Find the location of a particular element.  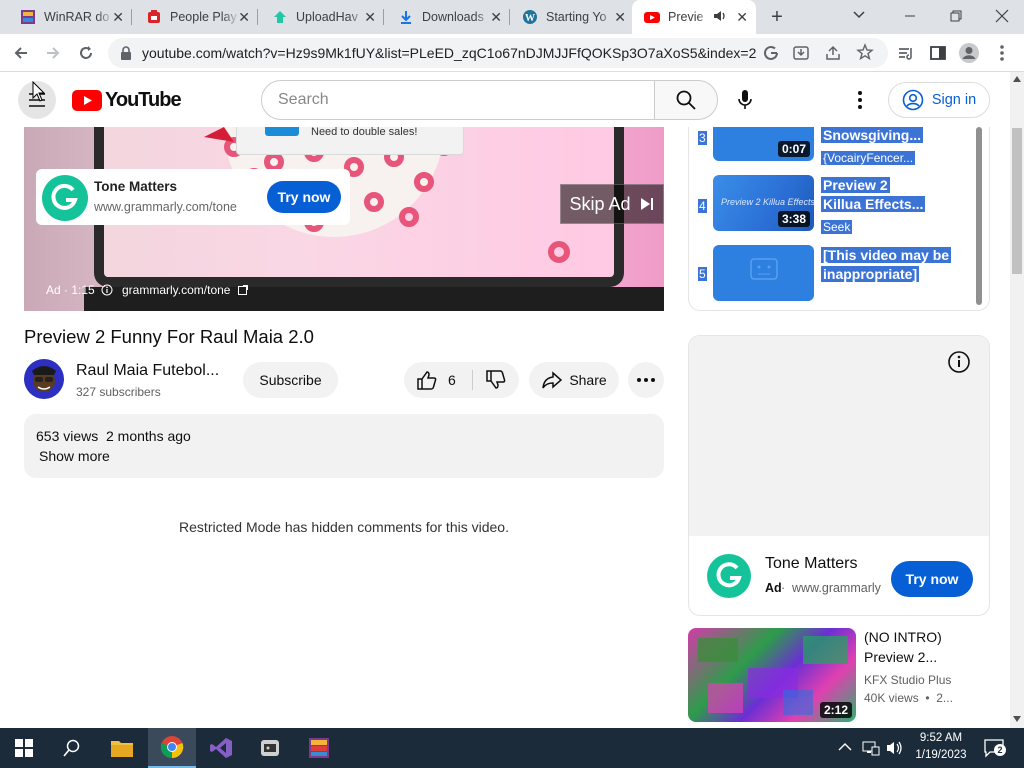

ad-try-now-button: Try now is located at coordinates (304, 197).